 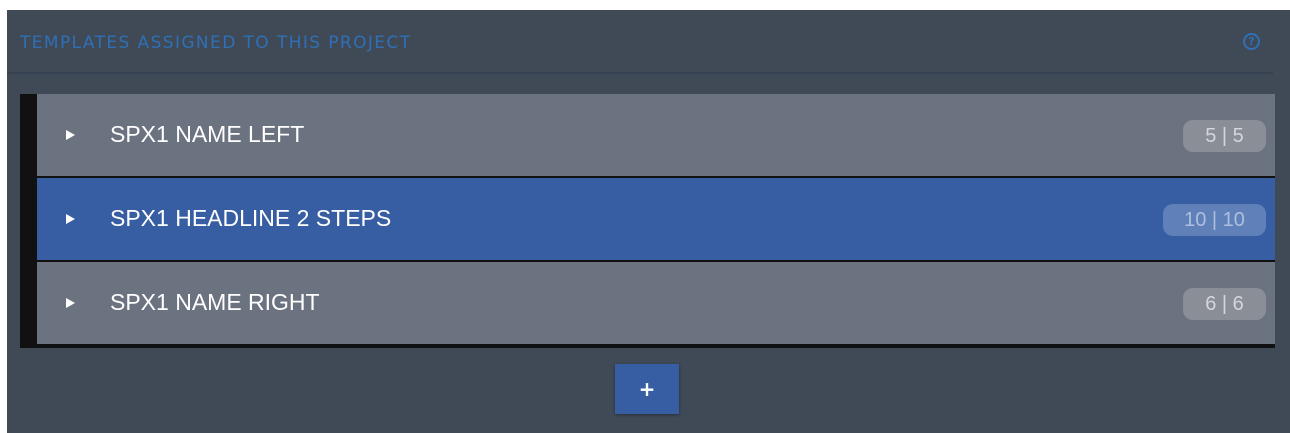 I want to click on template-label: SPX1 NAME LEFT, so click(x=207, y=134).